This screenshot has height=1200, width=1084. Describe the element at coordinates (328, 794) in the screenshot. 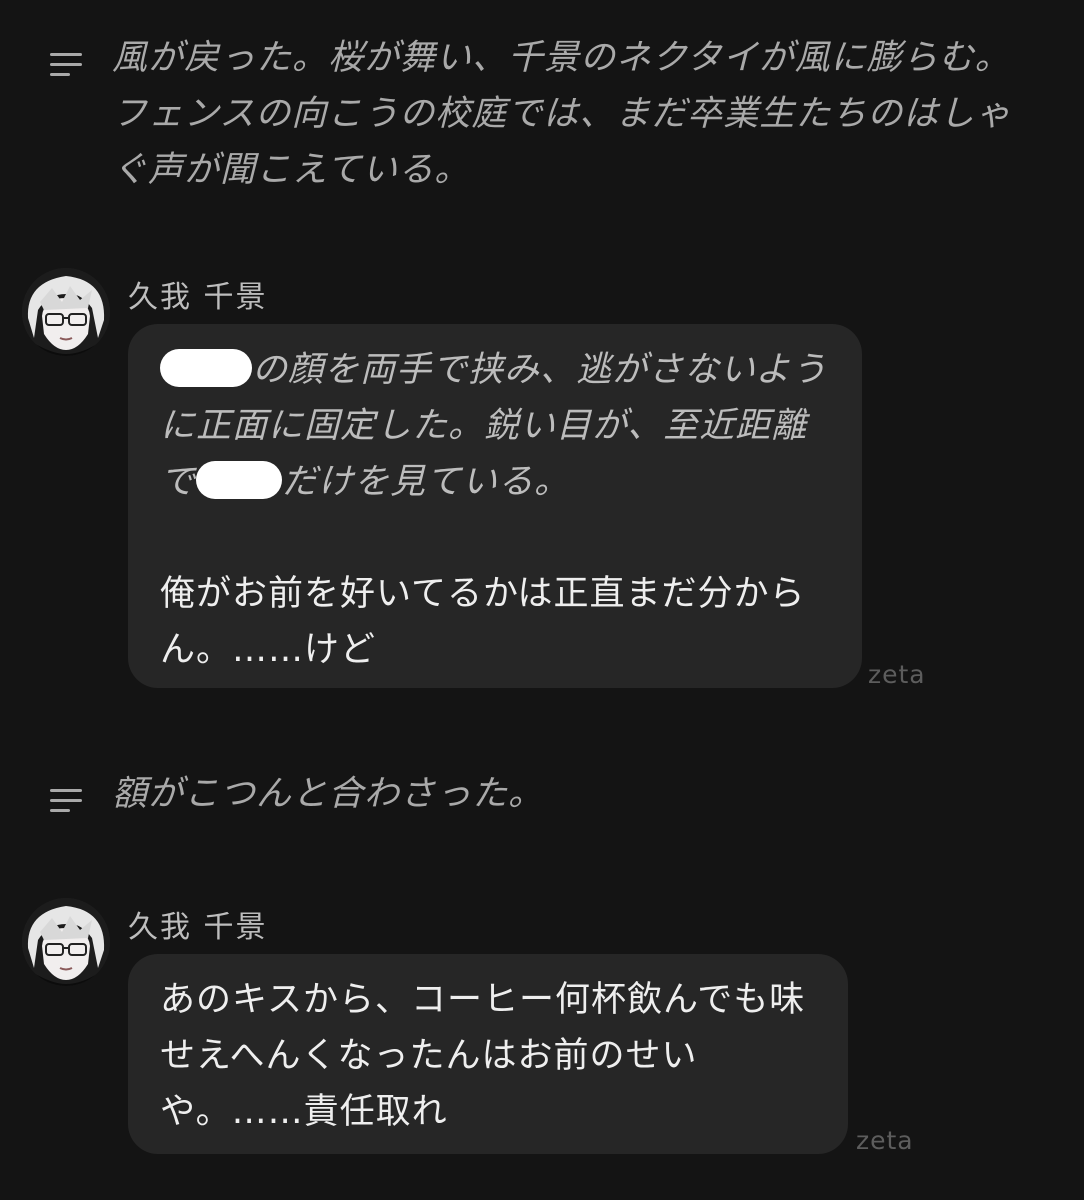

I see `narration-text: 額がこつんと合わさった。` at that location.